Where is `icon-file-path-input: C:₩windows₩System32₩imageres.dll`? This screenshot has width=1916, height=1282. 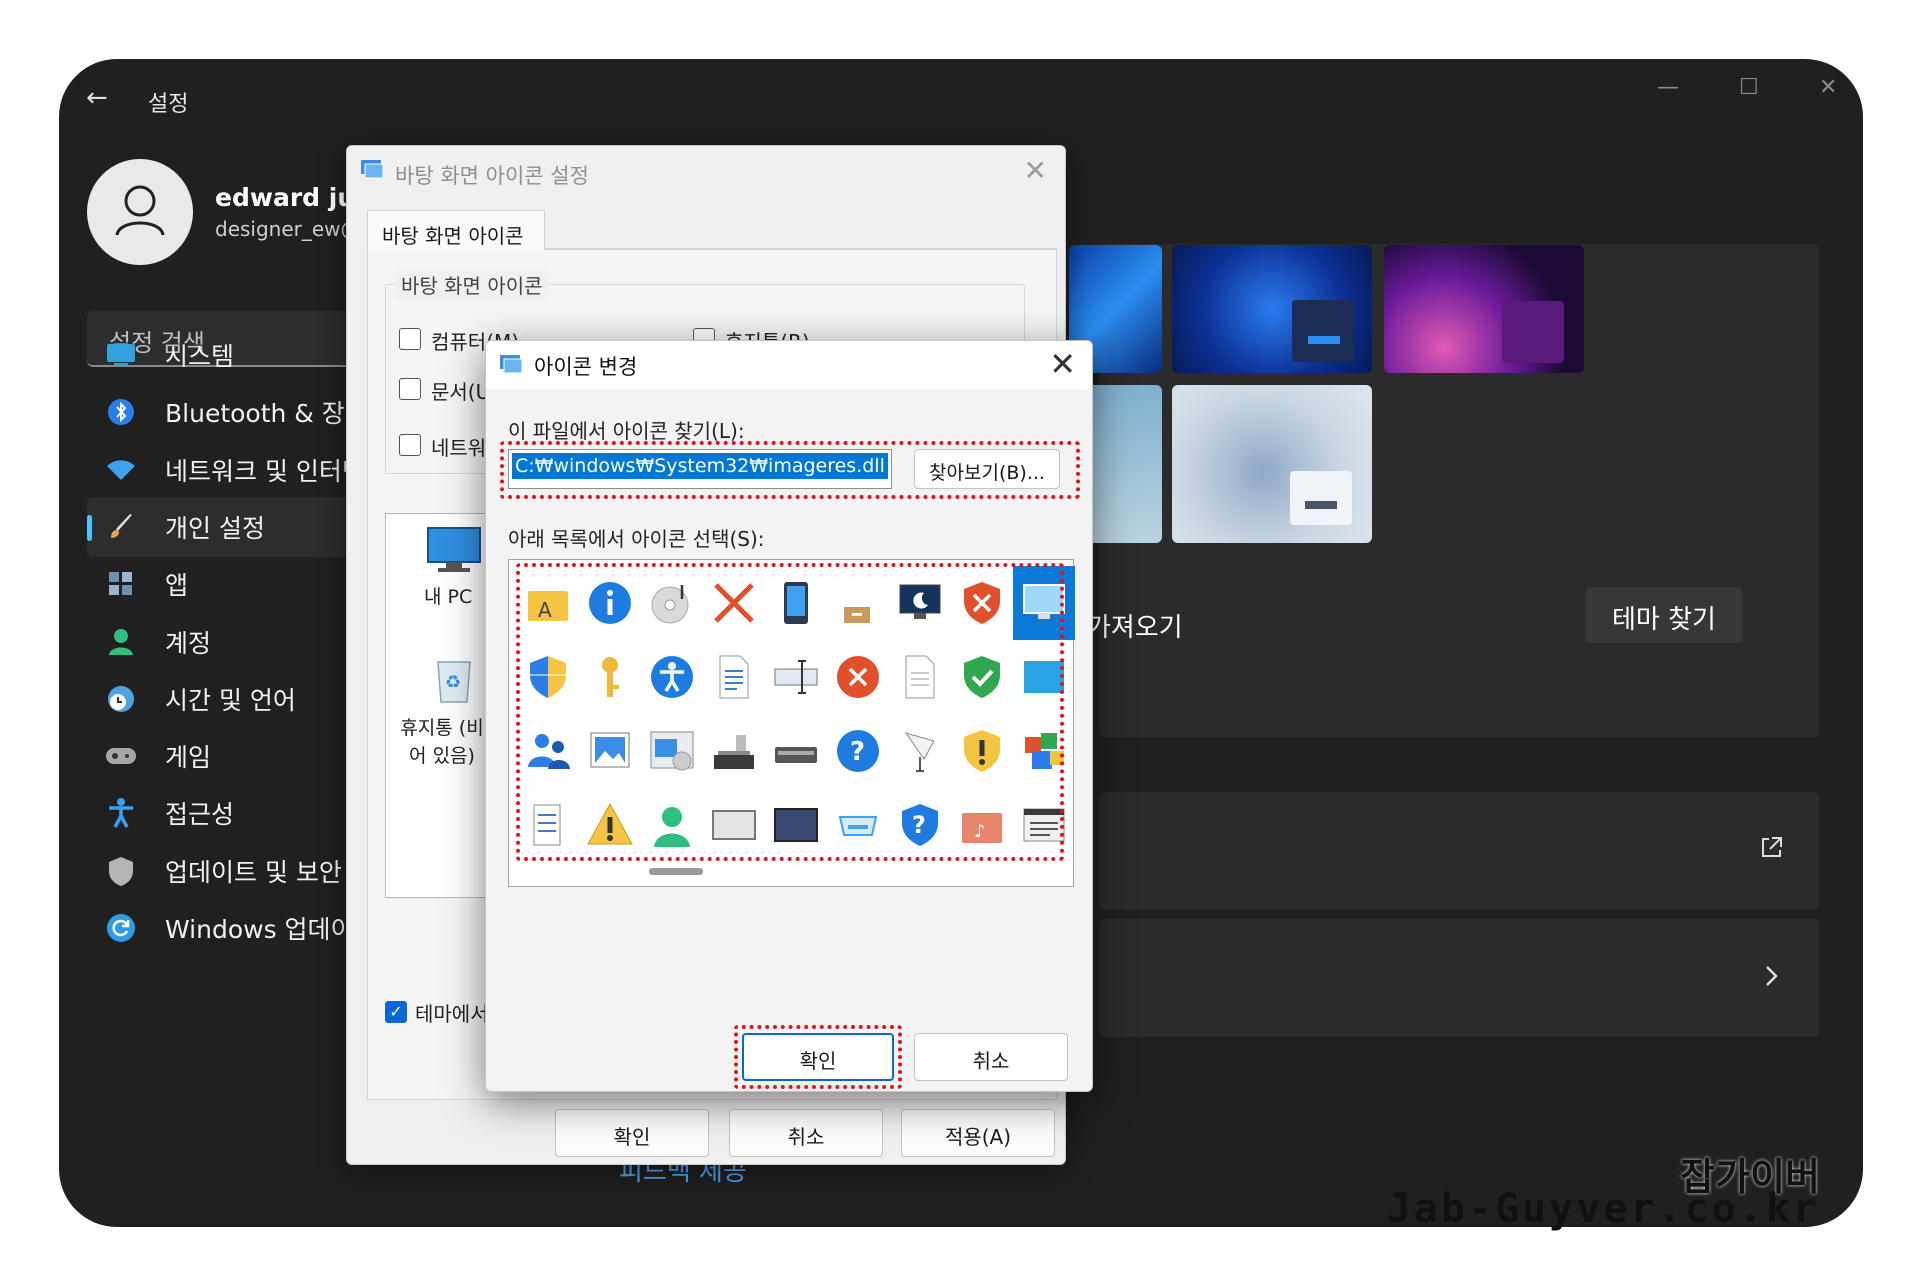 icon-file-path-input: C:₩windows₩System32₩imageres.dll is located at coordinates (700, 469).